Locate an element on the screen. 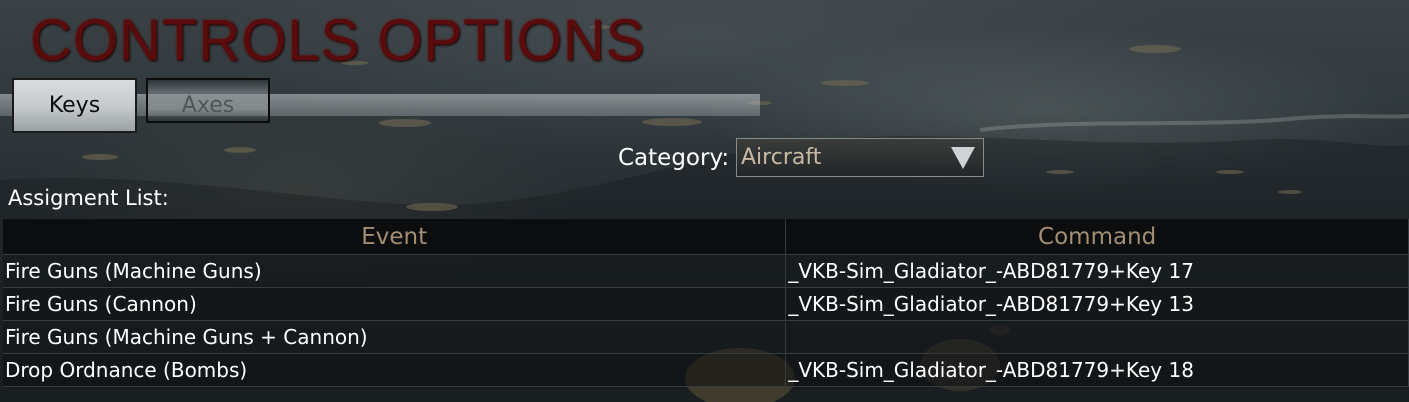  command-cell: _VKB-Sim_Gladiator_-ABD81779+Key 13 is located at coordinates (1097, 304).